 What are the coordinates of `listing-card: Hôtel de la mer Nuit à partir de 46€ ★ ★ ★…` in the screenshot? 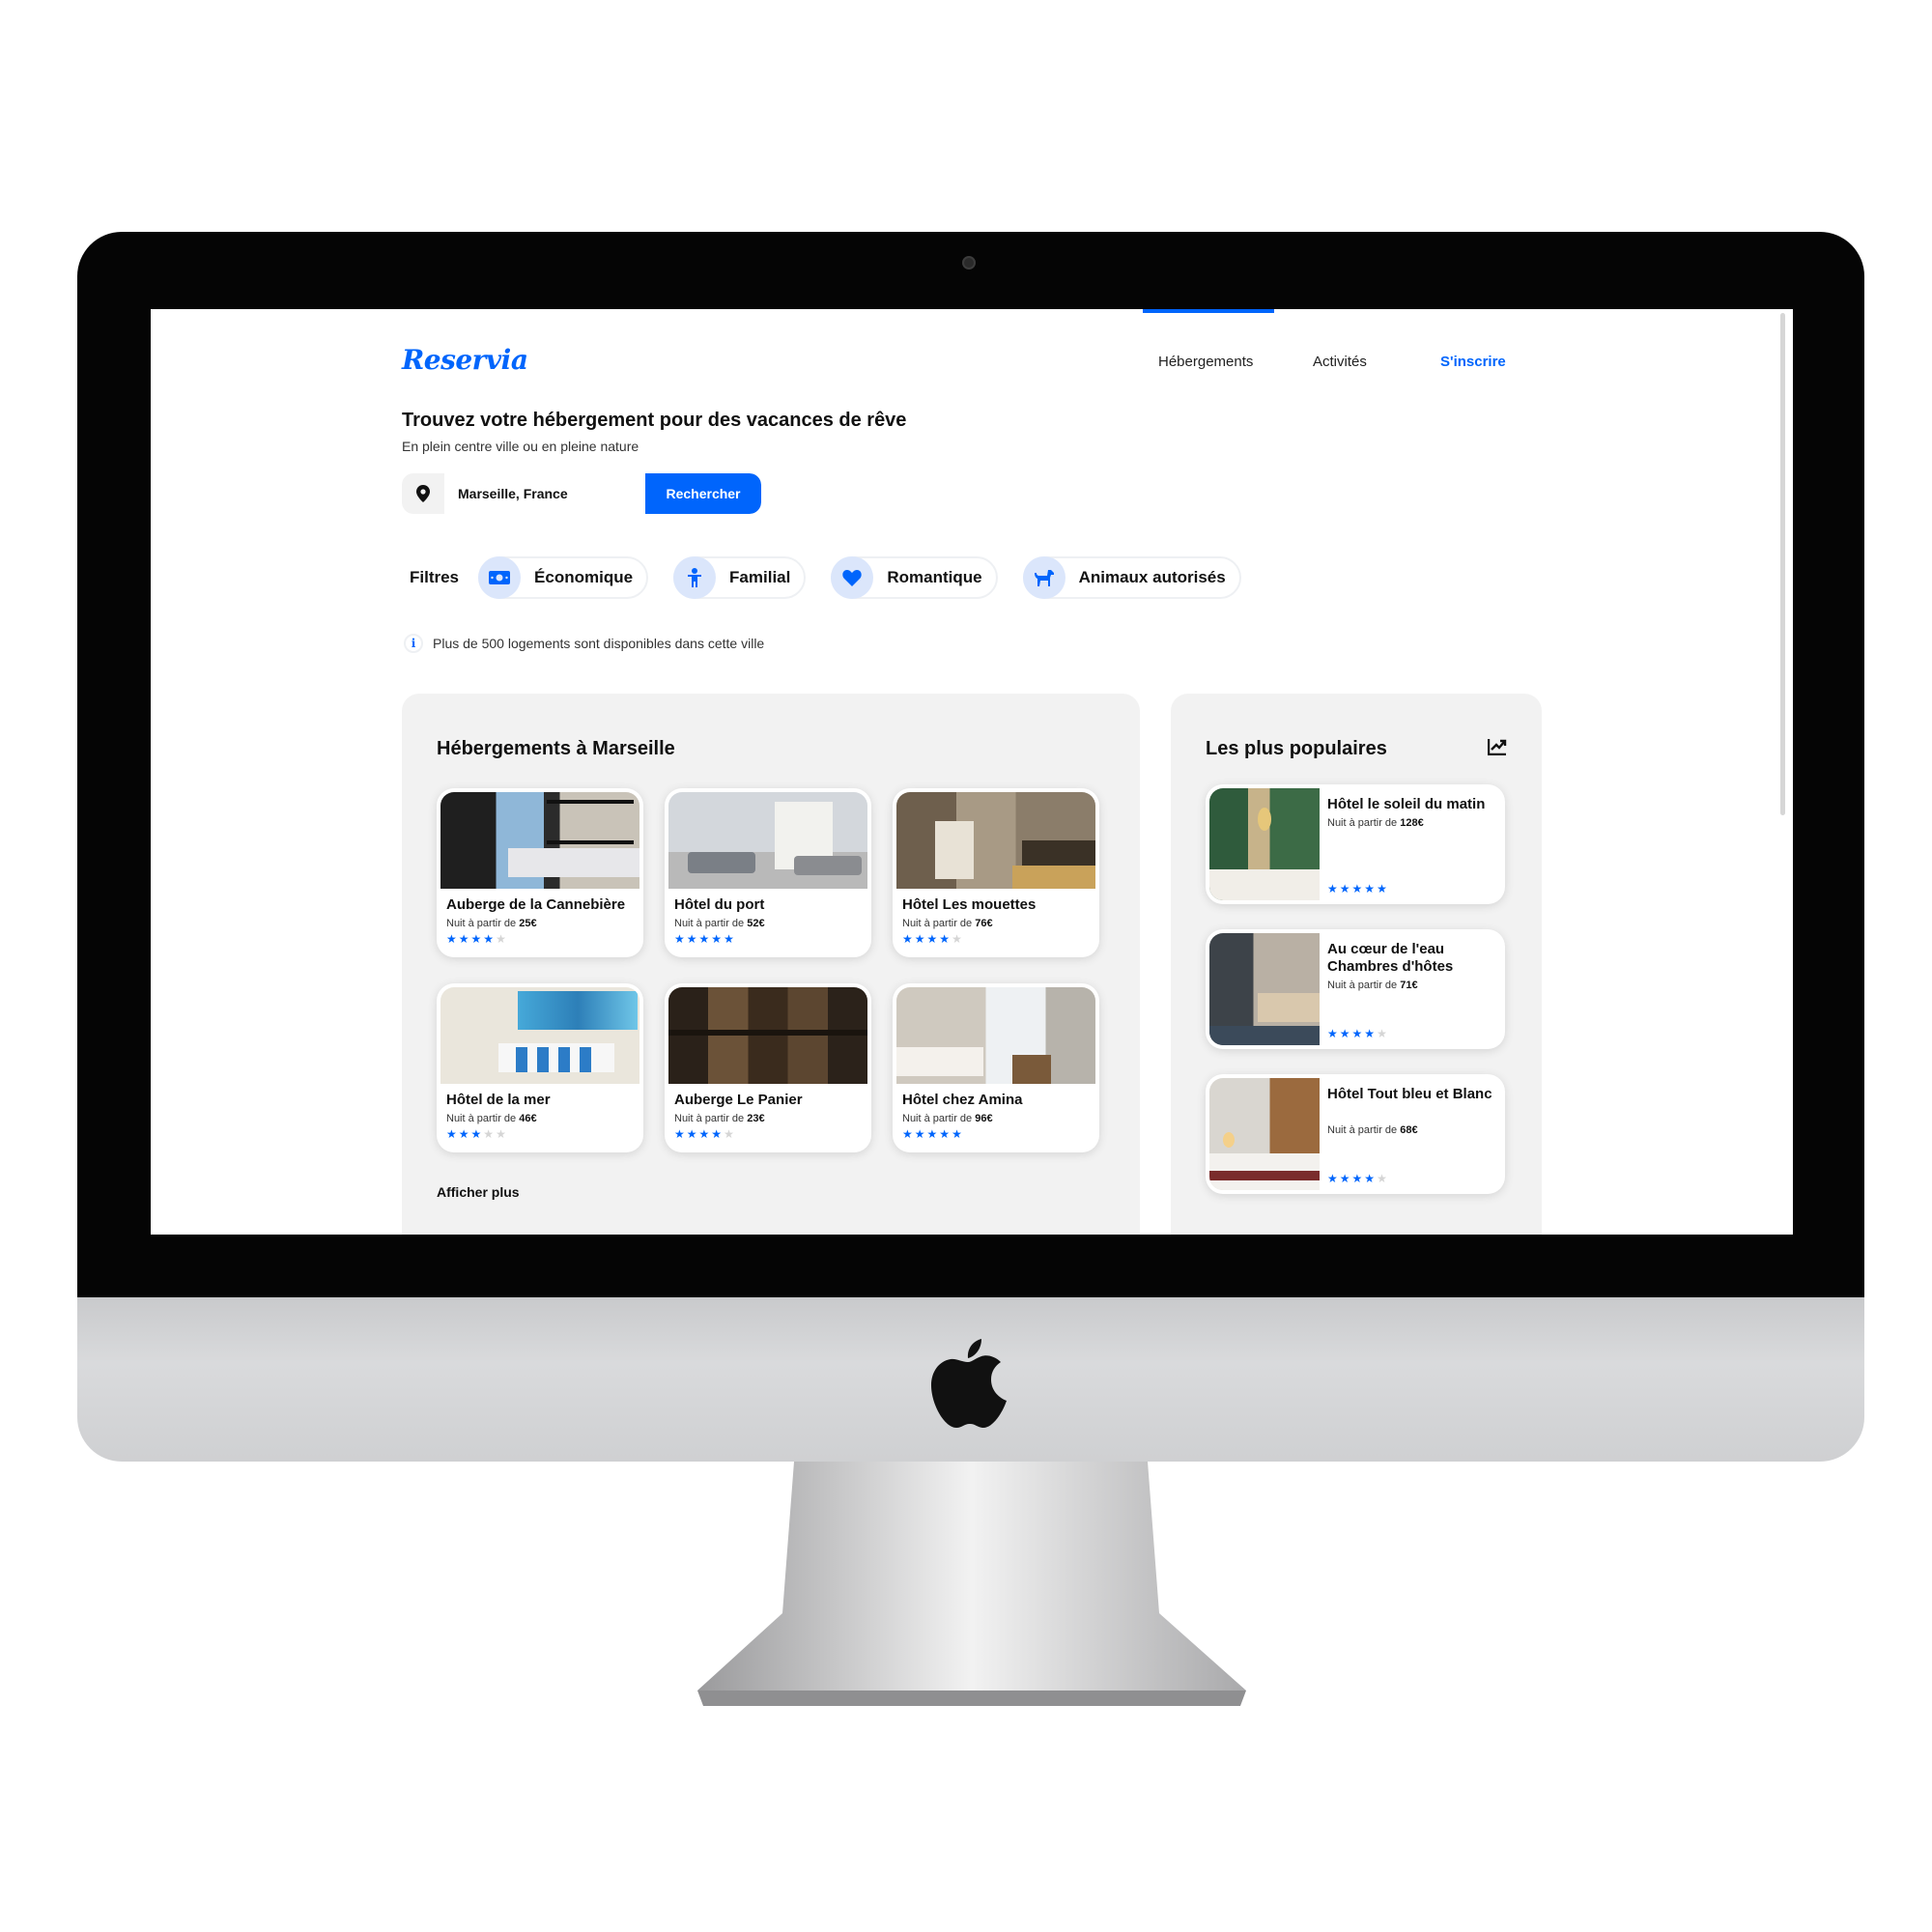 It's located at (540, 1067).